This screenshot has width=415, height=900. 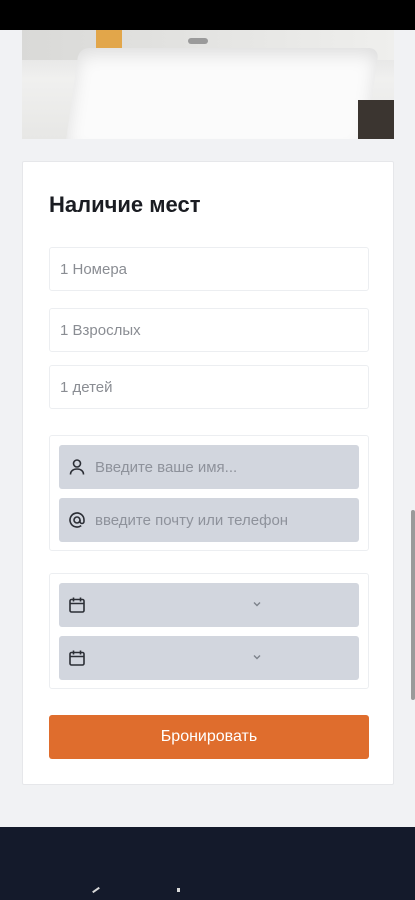 What do you see at coordinates (413, 605) in the screenshot?
I see `scrollbar` at bounding box center [413, 605].